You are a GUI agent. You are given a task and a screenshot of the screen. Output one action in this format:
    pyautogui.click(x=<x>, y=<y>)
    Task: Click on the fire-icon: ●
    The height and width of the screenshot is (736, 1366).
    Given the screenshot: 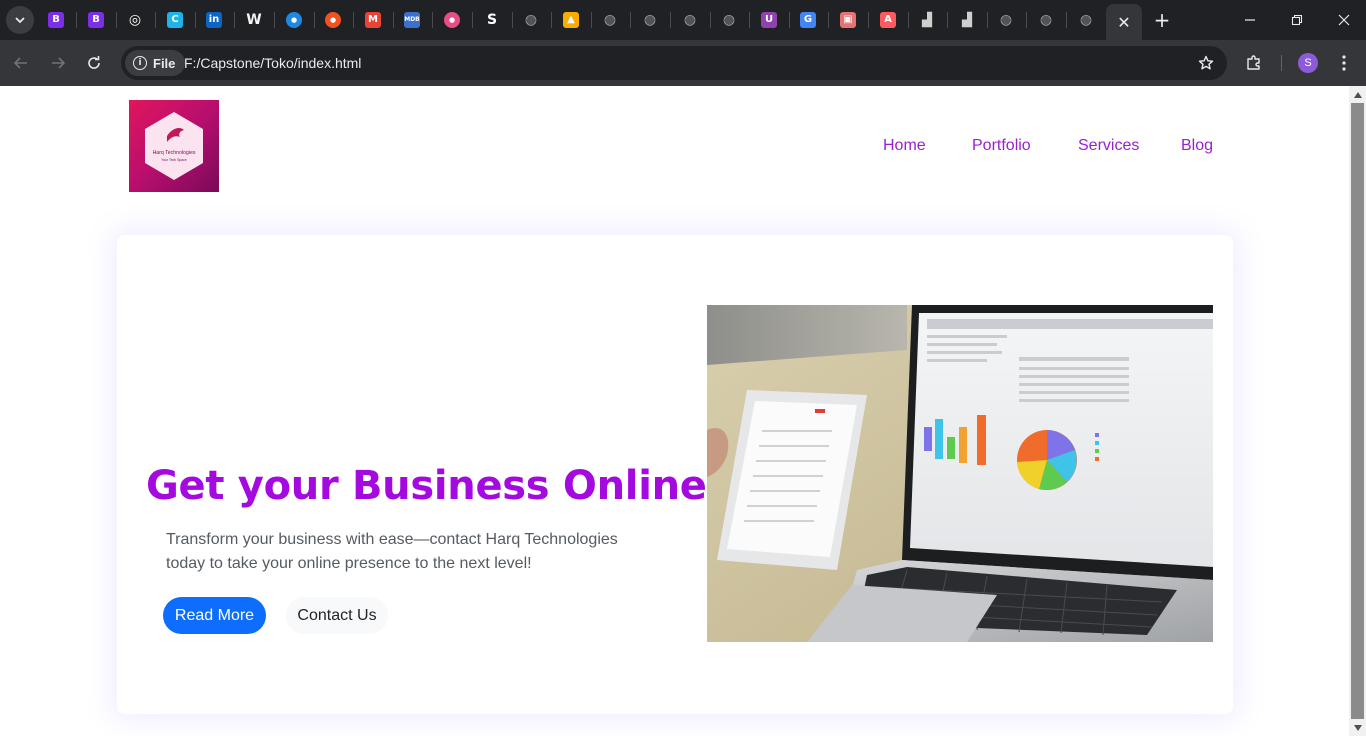 What is the action you would take?
    pyautogui.click(x=333, y=20)
    